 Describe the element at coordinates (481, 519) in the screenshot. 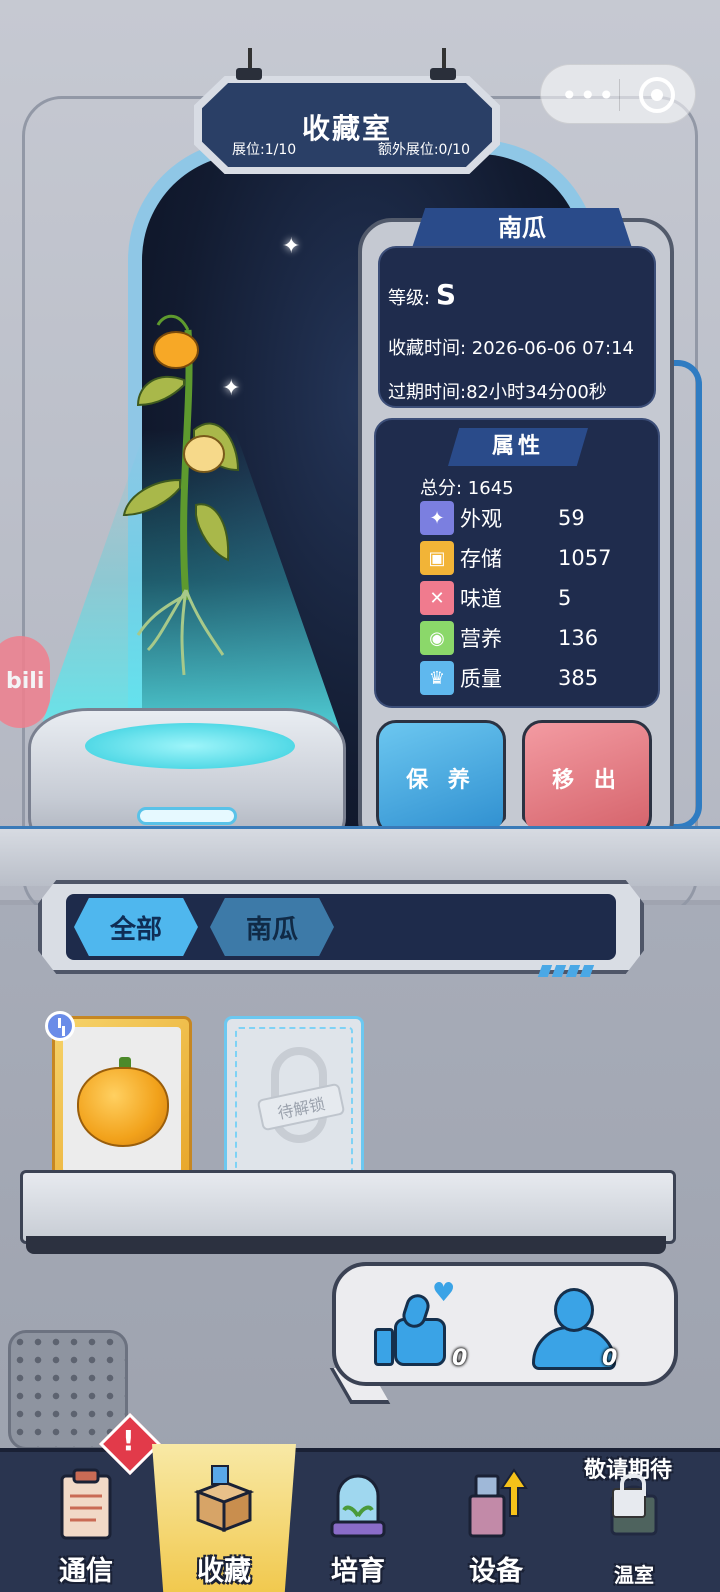

I see `attribute-label: 外观` at that location.